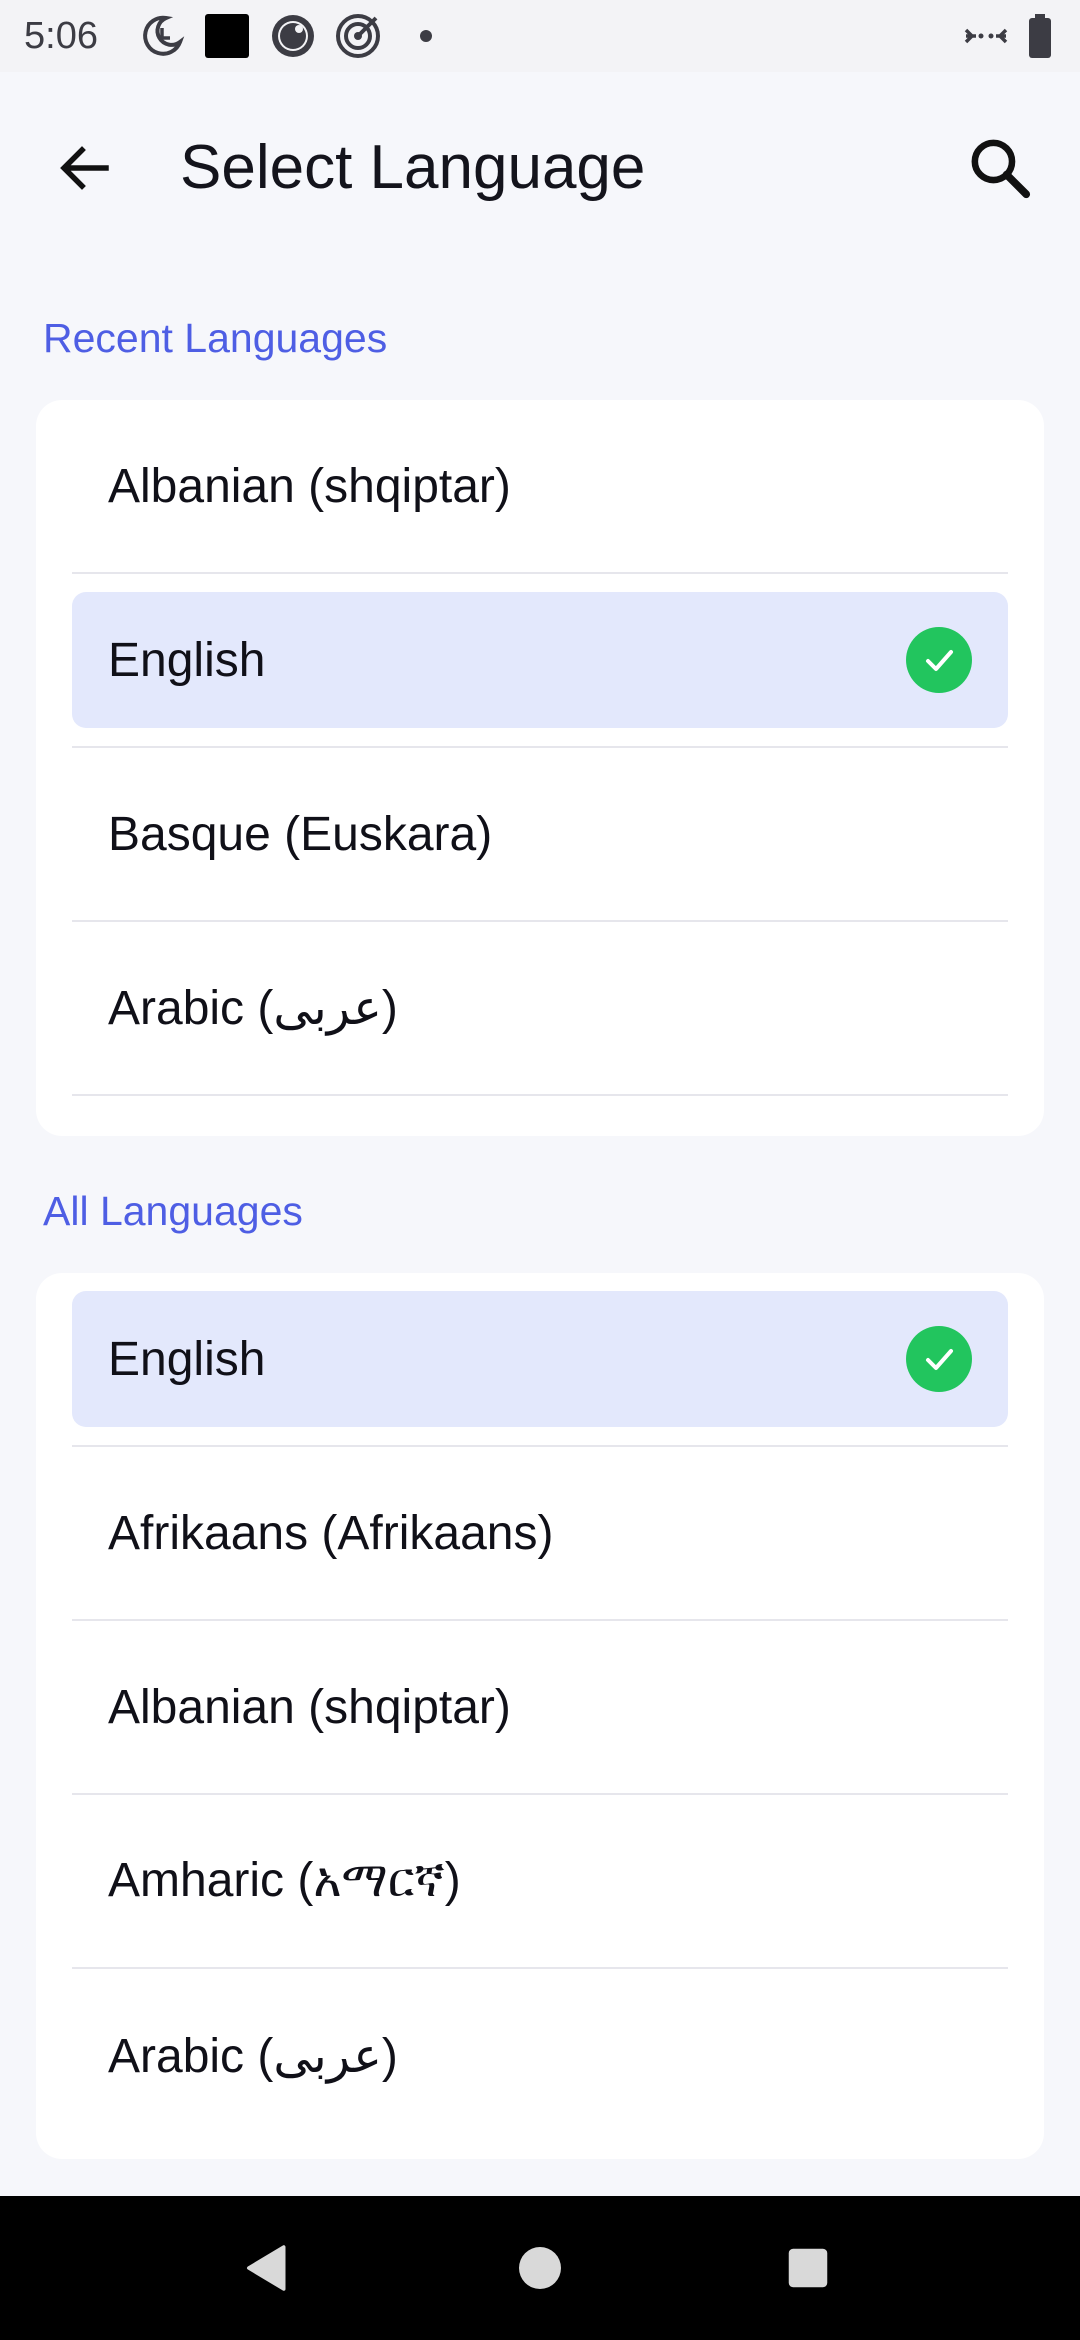 The height and width of the screenshot is (2340, 1080). Describe the element at coordinates (540, 1882) in the screenshot. I see `language-item-amharic: Amharic (አማርኛ)` at that location.